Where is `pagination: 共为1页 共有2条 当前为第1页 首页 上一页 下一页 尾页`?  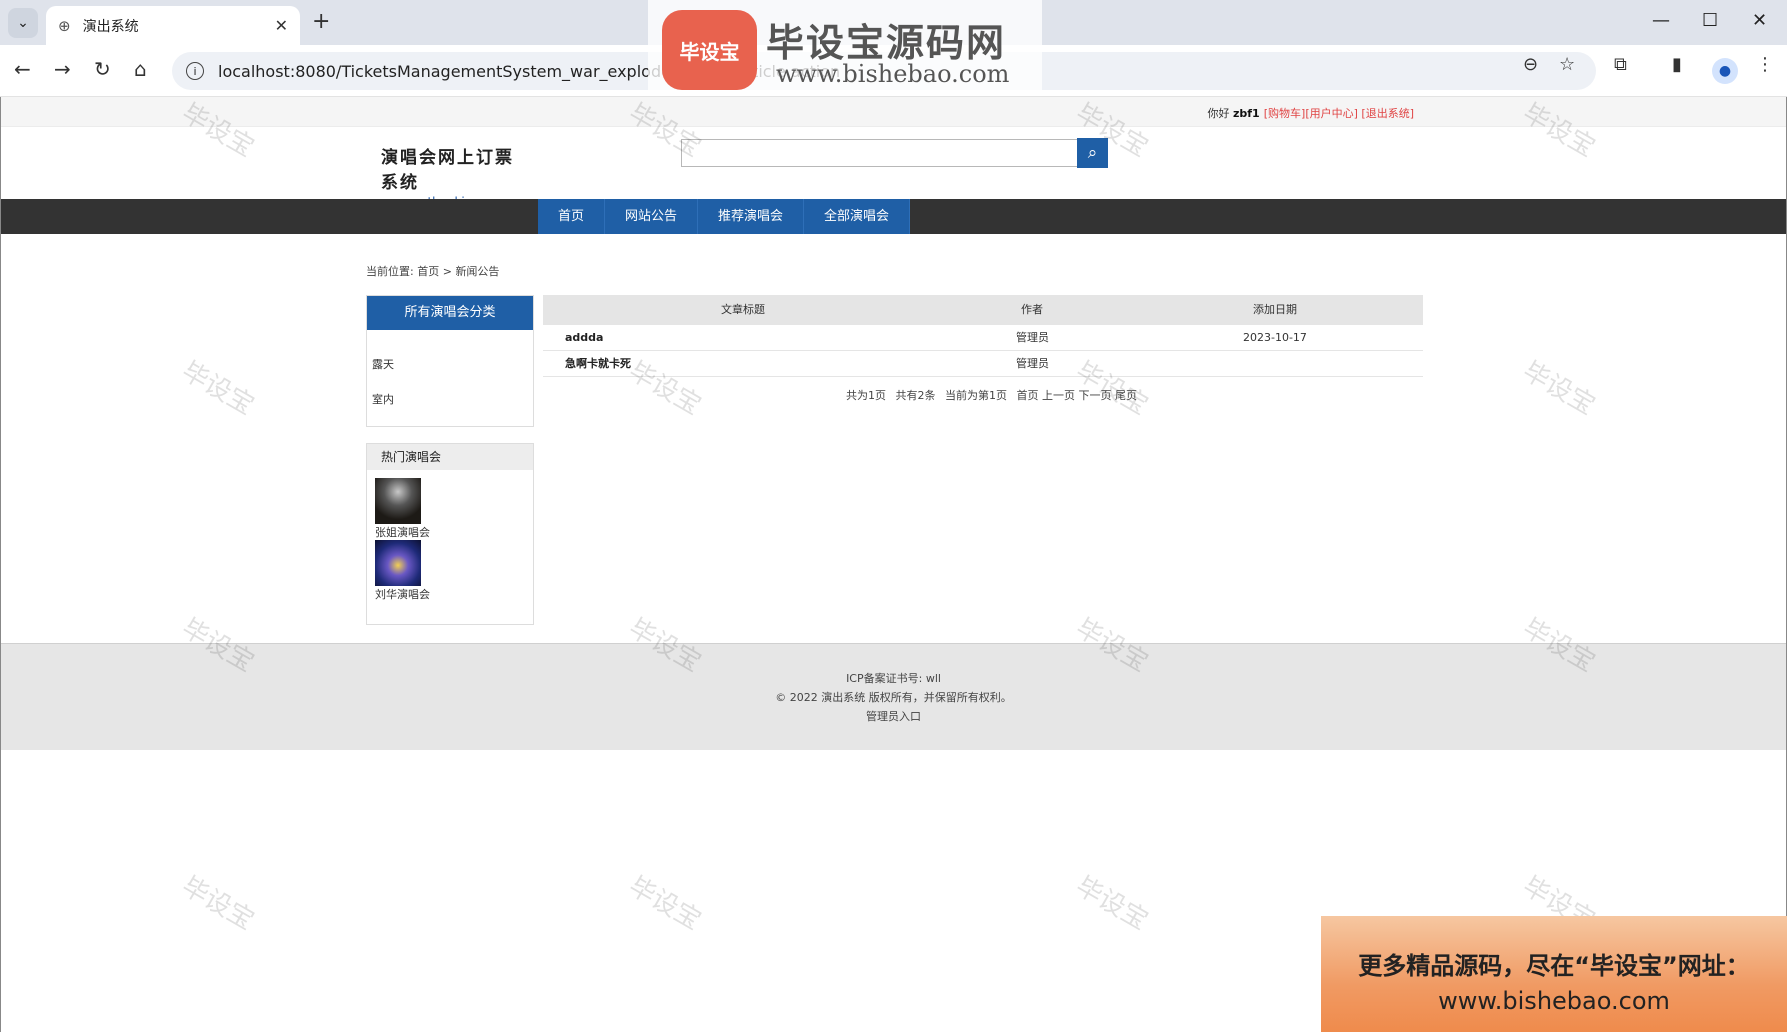 pagination: 共为1页 共有2条 当前为第1页 首页 上一页 下一页 尾页 is located at coordinates (991, 395).